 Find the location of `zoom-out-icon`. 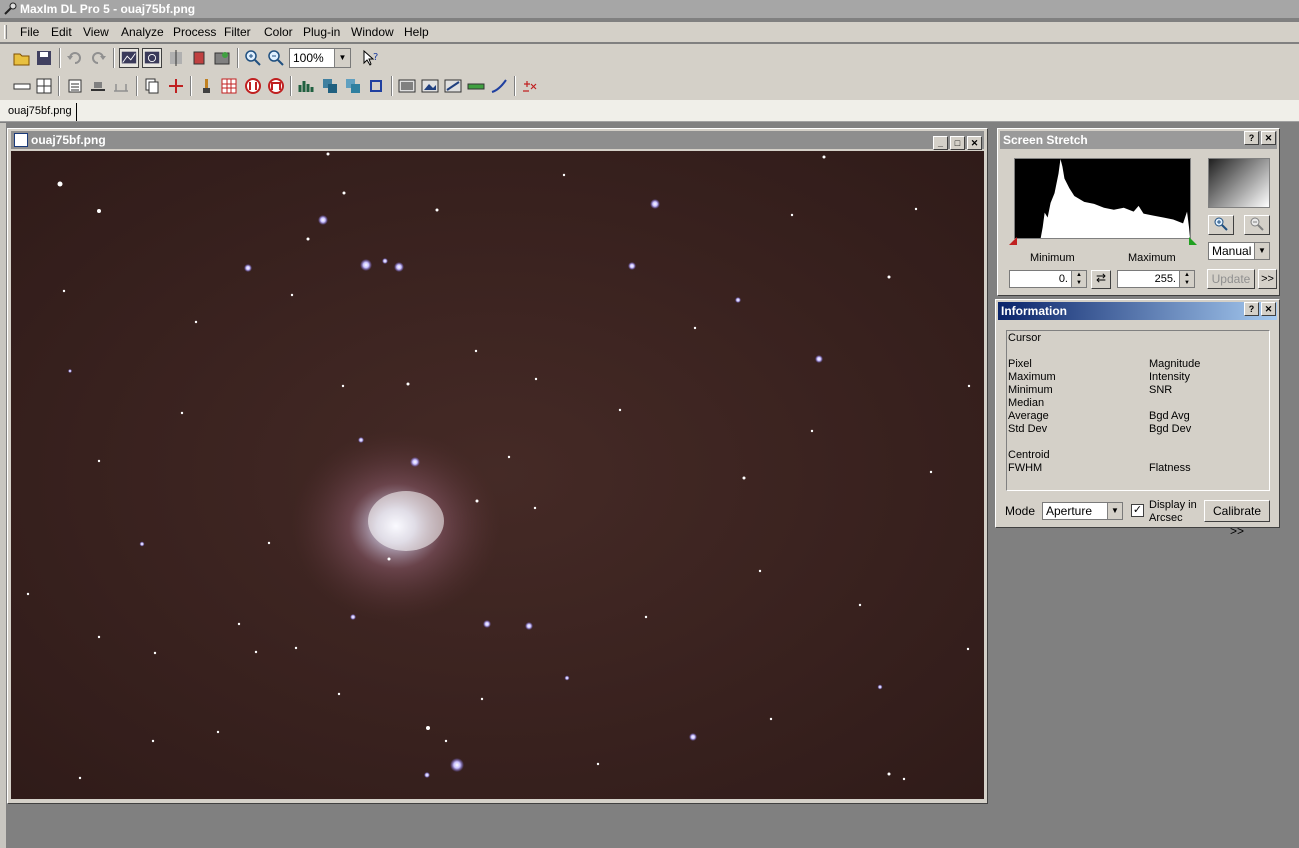

zoom-out-icon is located at coordinates (276, 58).